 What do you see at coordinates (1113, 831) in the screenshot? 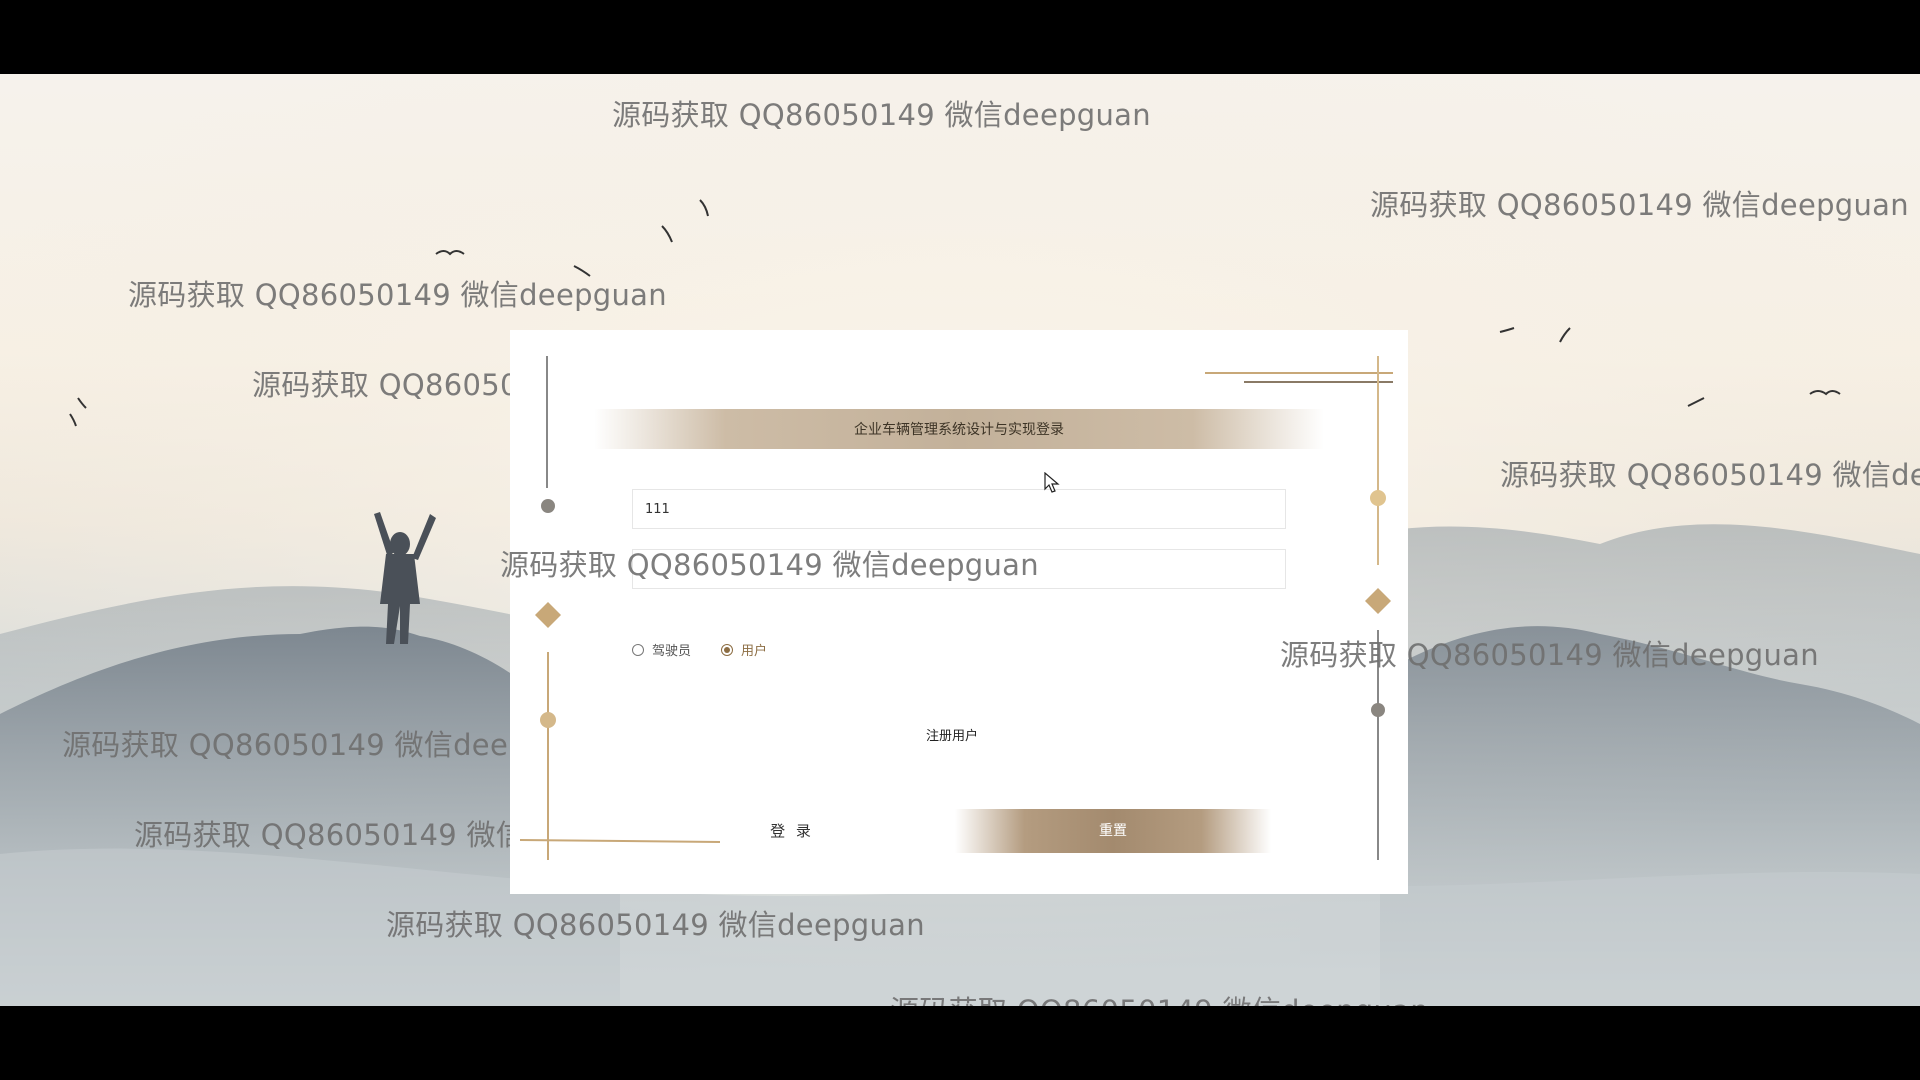
I see `reset-button: 重置` at bounding box center [1113, 831].